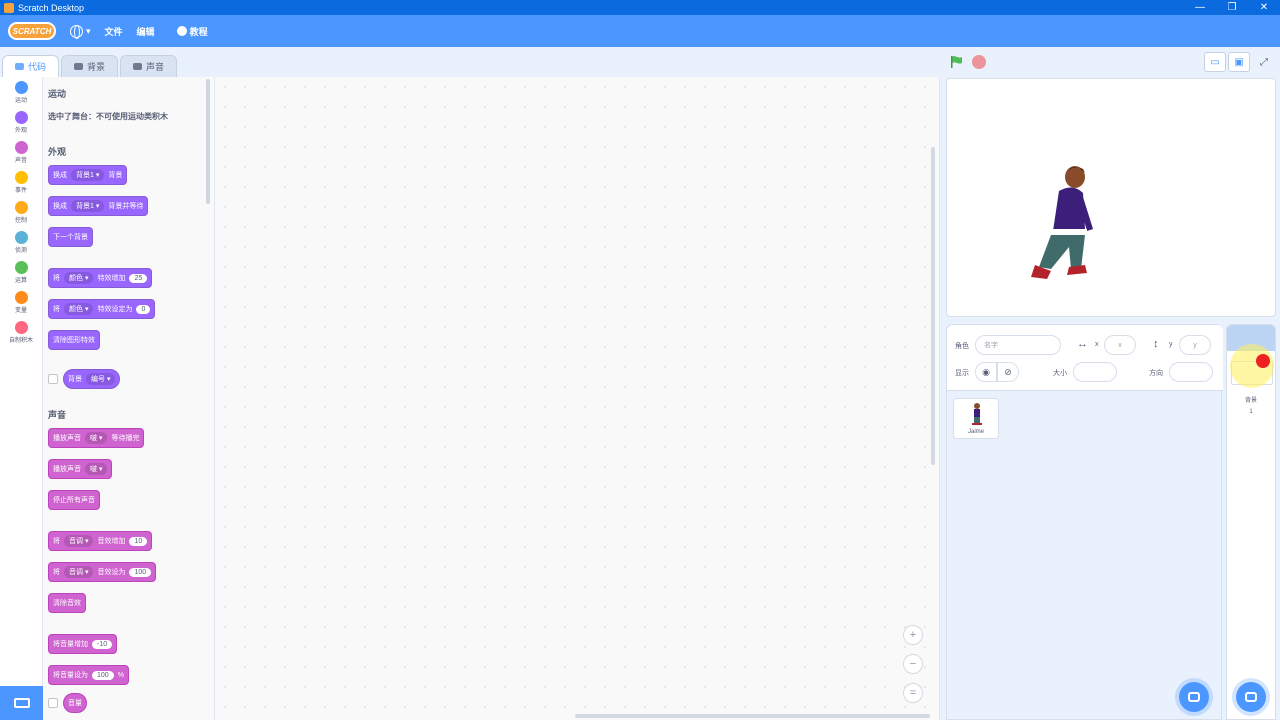 Image resolution: width=1280 pixels, height=720 pixels. I want to click on large-stage-button: ▣, so click(1239, 62).